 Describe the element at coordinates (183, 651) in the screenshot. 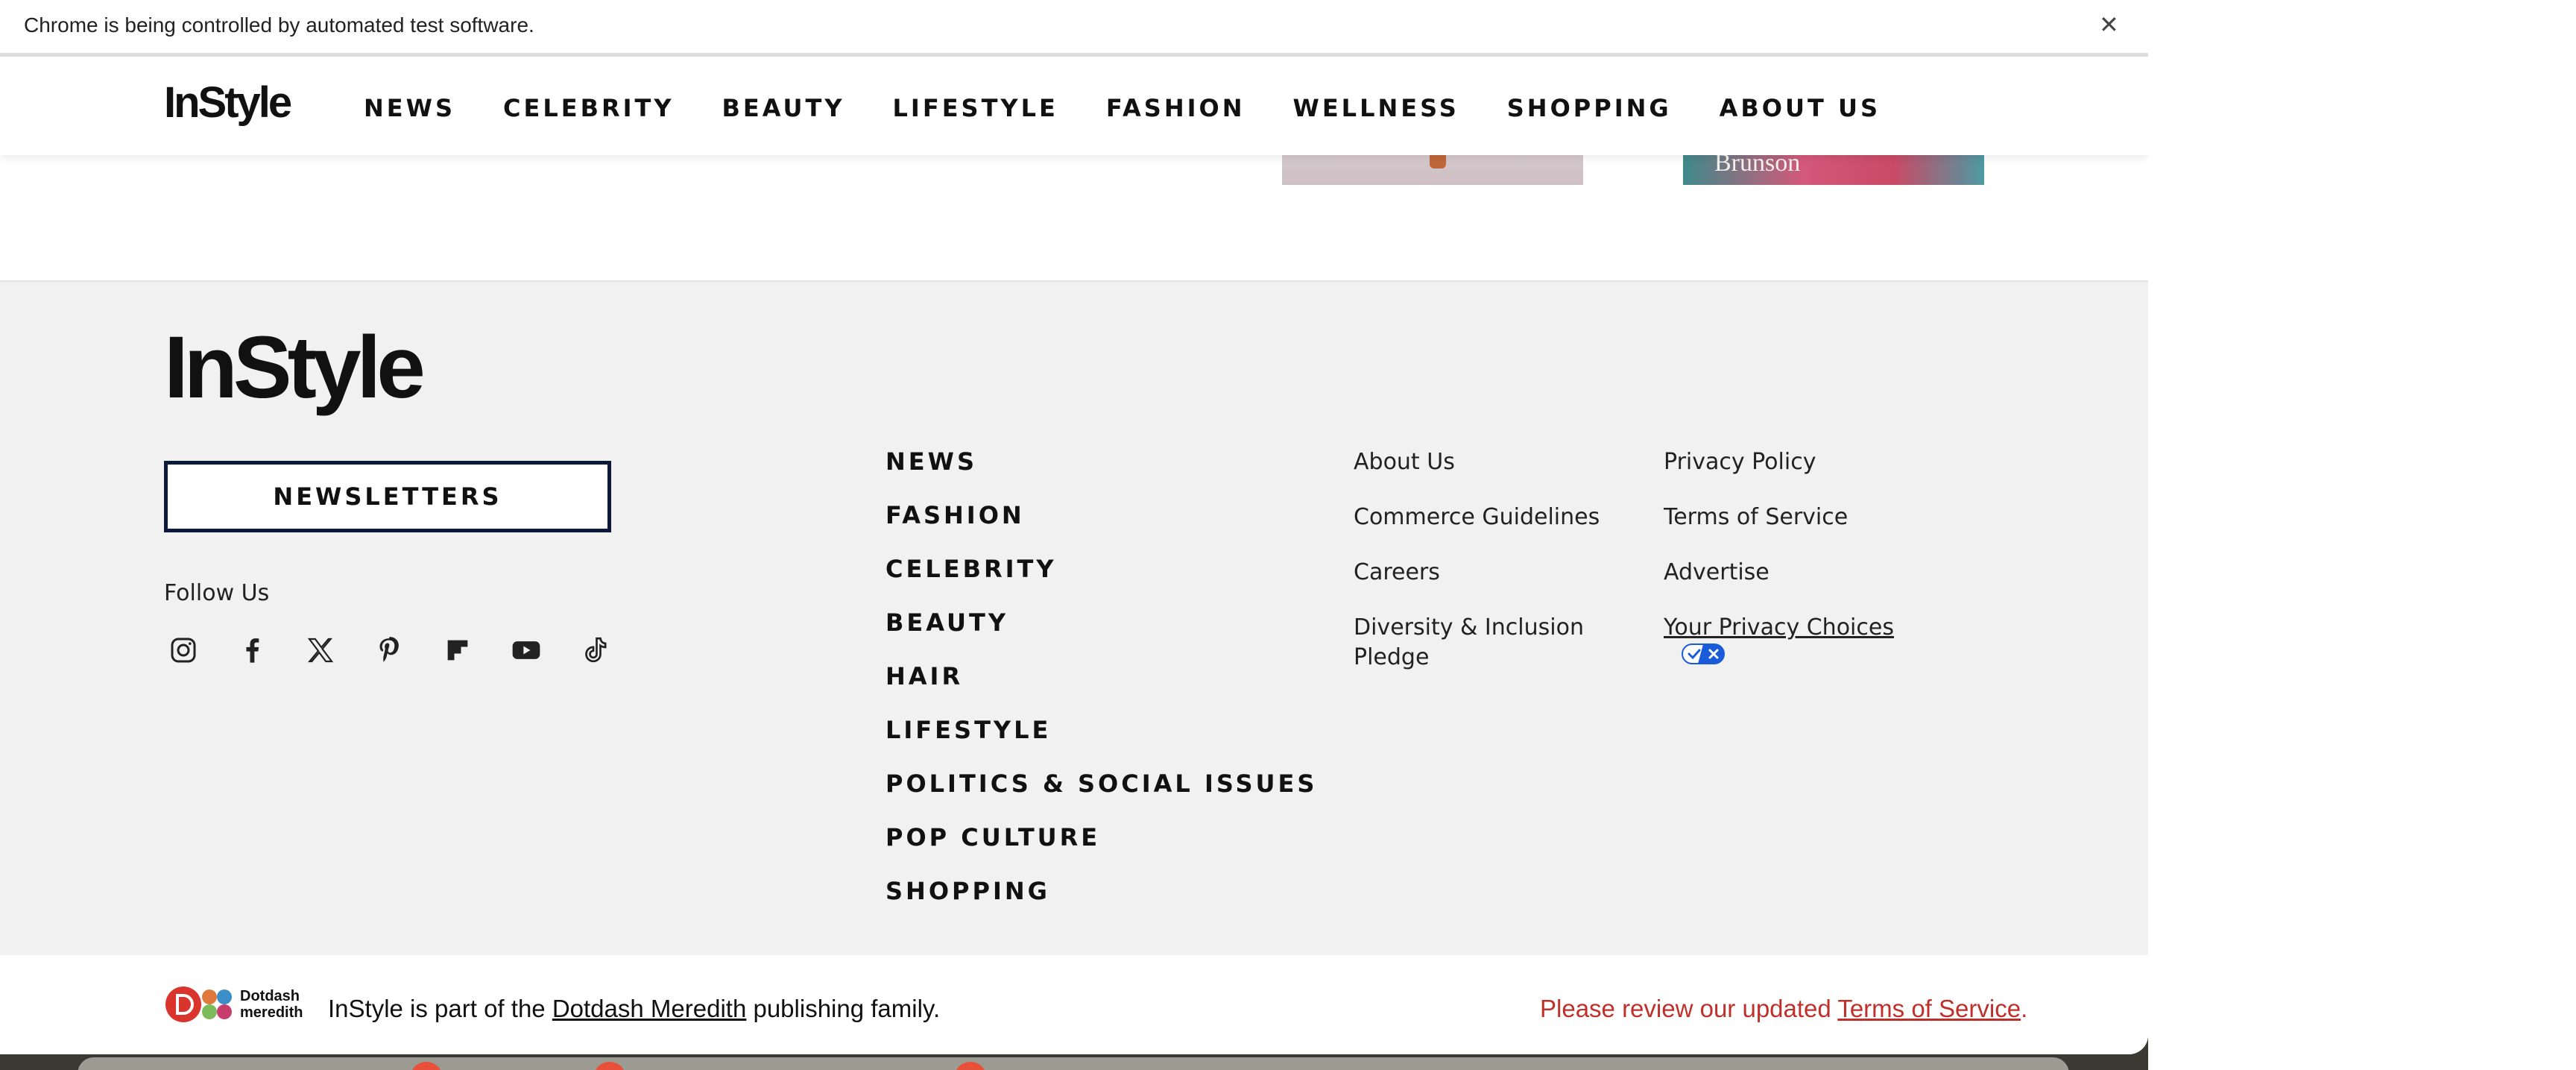

I see `instagram-icon` at that location.